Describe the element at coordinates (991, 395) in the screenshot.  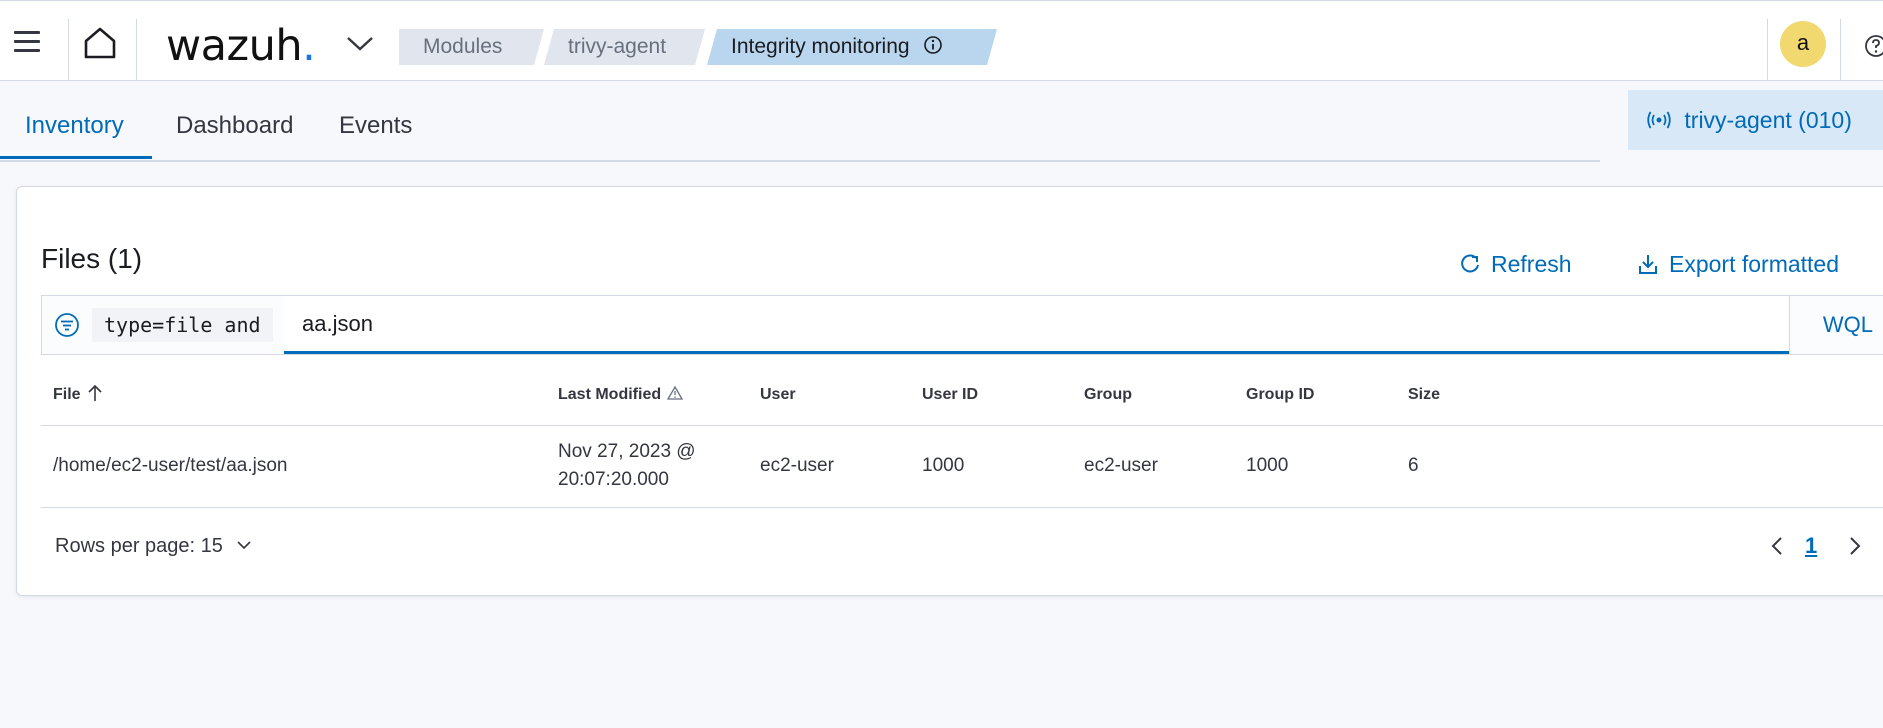
I see `column-header-user-id: User ID` at that location.